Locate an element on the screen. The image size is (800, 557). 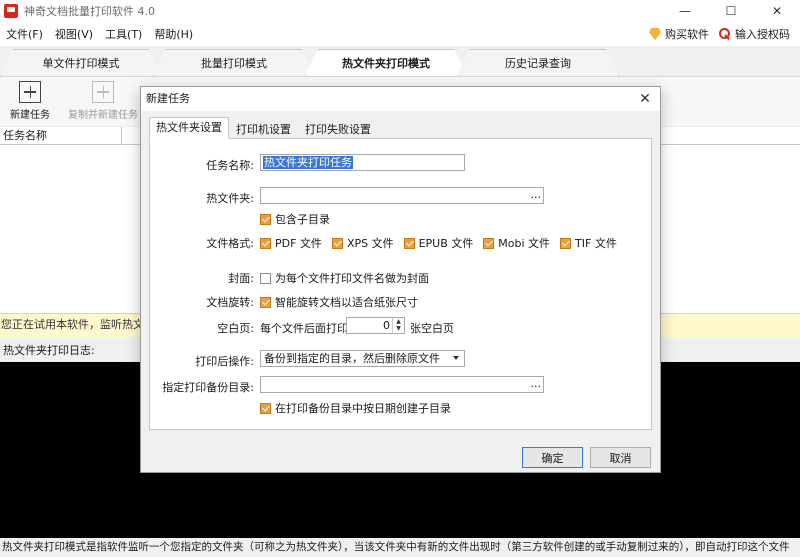
window-controls: — ☐ ✕ is located at coordinates (731, 11).